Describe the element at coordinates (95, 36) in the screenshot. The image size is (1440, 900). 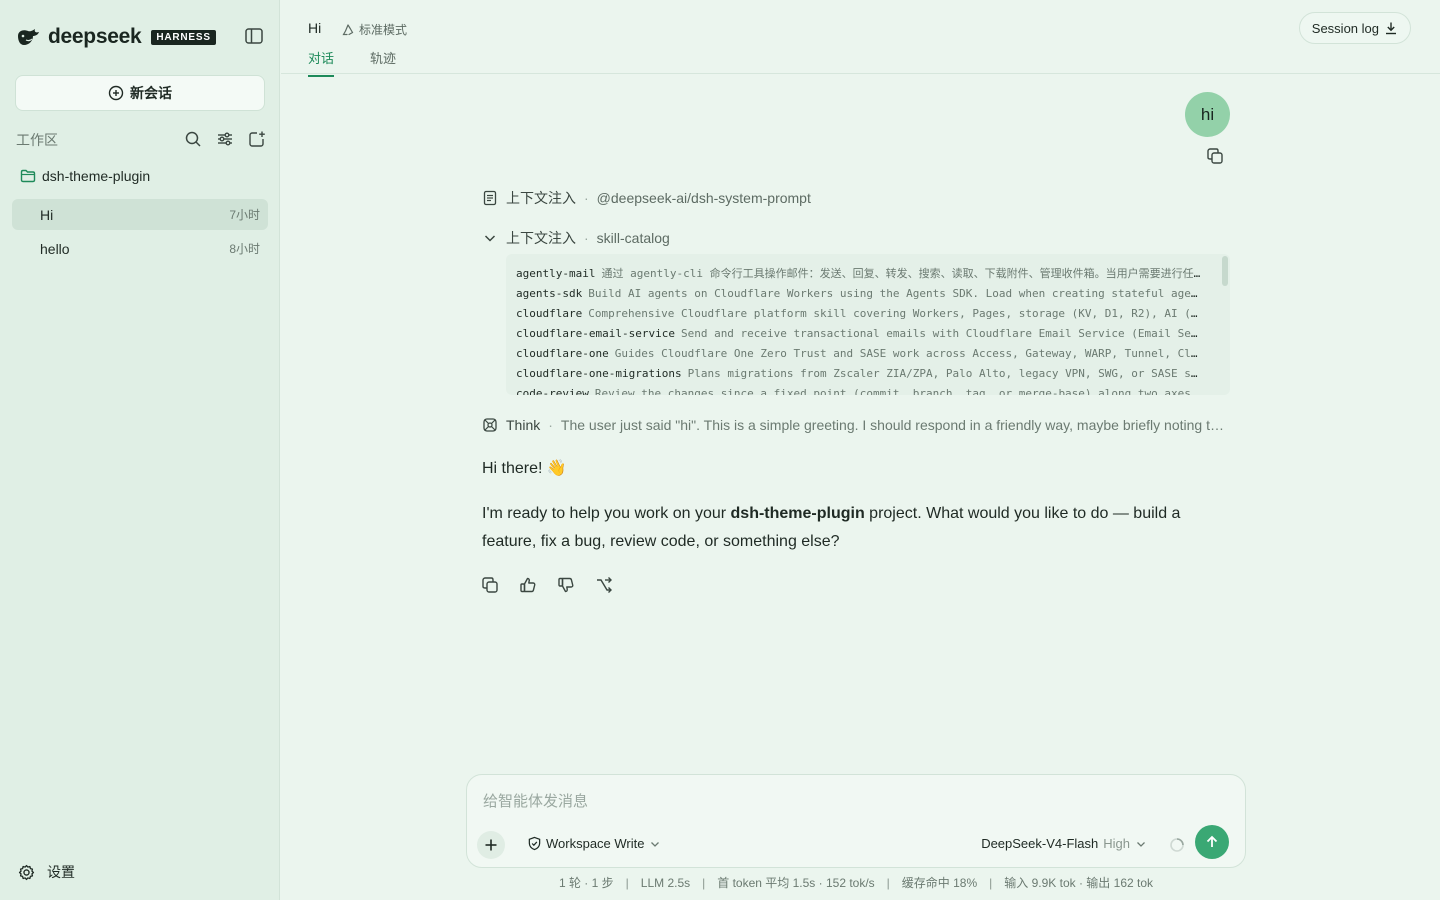
I see `brand-name: deepseek` at that location.